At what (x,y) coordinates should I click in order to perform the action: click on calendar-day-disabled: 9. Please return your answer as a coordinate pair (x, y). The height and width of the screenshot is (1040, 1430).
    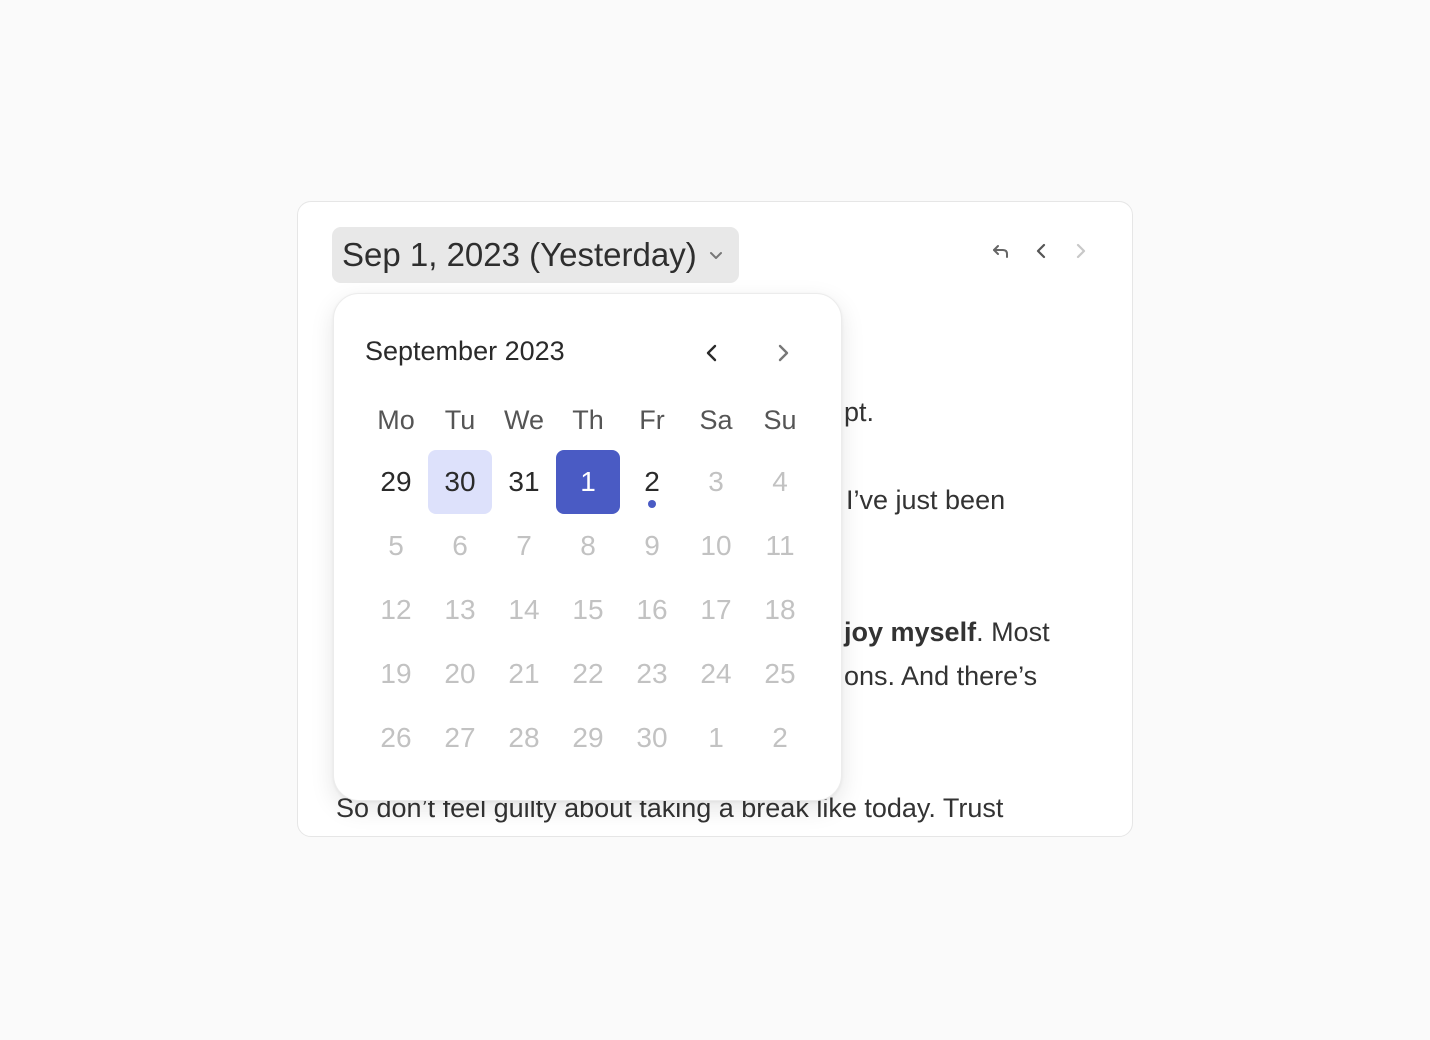
    Looking at the image, I should click on (652, 545).